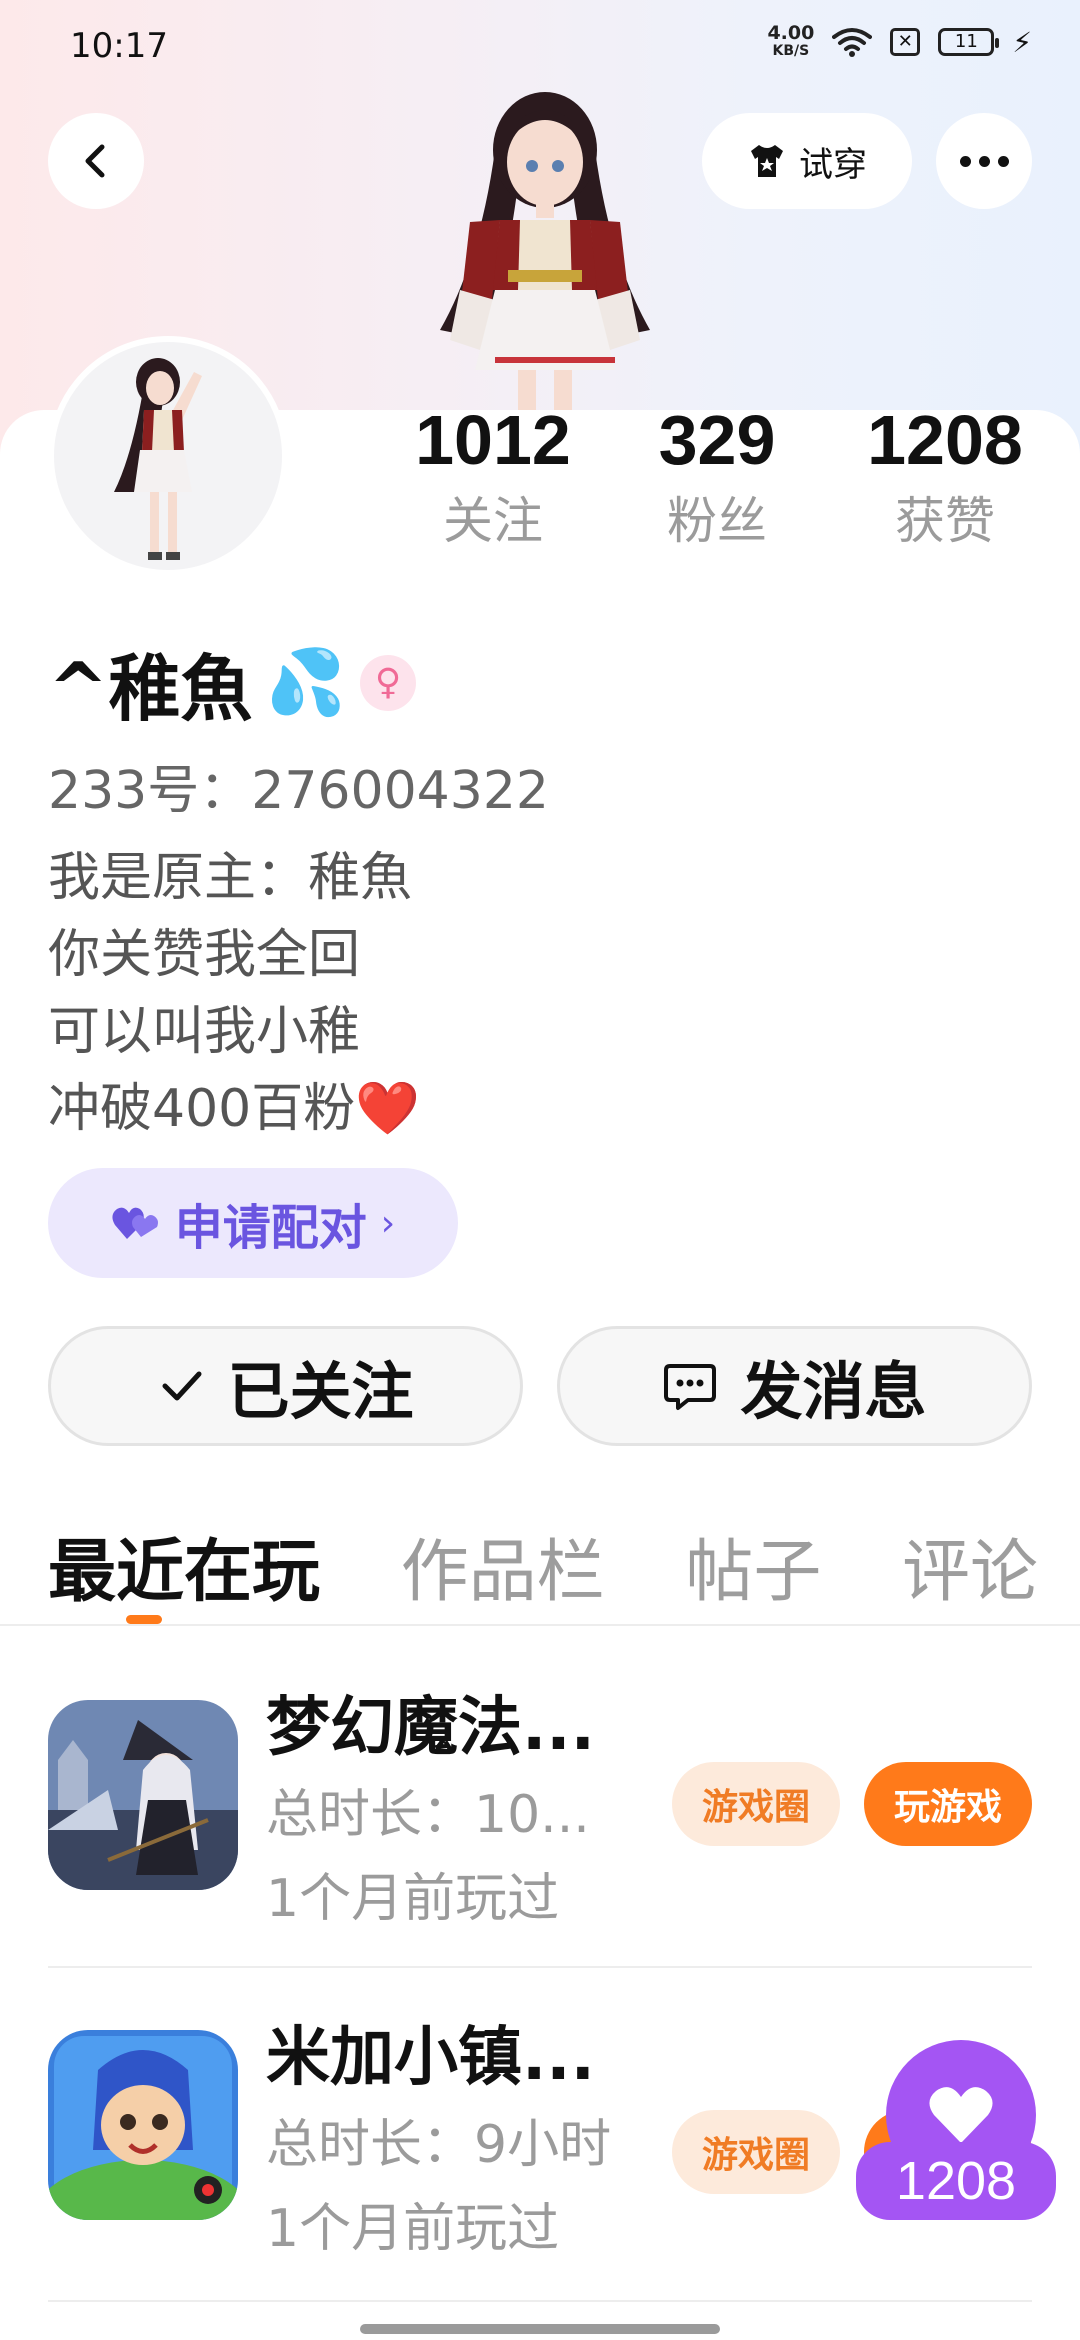  Describe the element at coordinates (388, 682) in the screenshot. I see `female-gender-icon: ♀` at that location.